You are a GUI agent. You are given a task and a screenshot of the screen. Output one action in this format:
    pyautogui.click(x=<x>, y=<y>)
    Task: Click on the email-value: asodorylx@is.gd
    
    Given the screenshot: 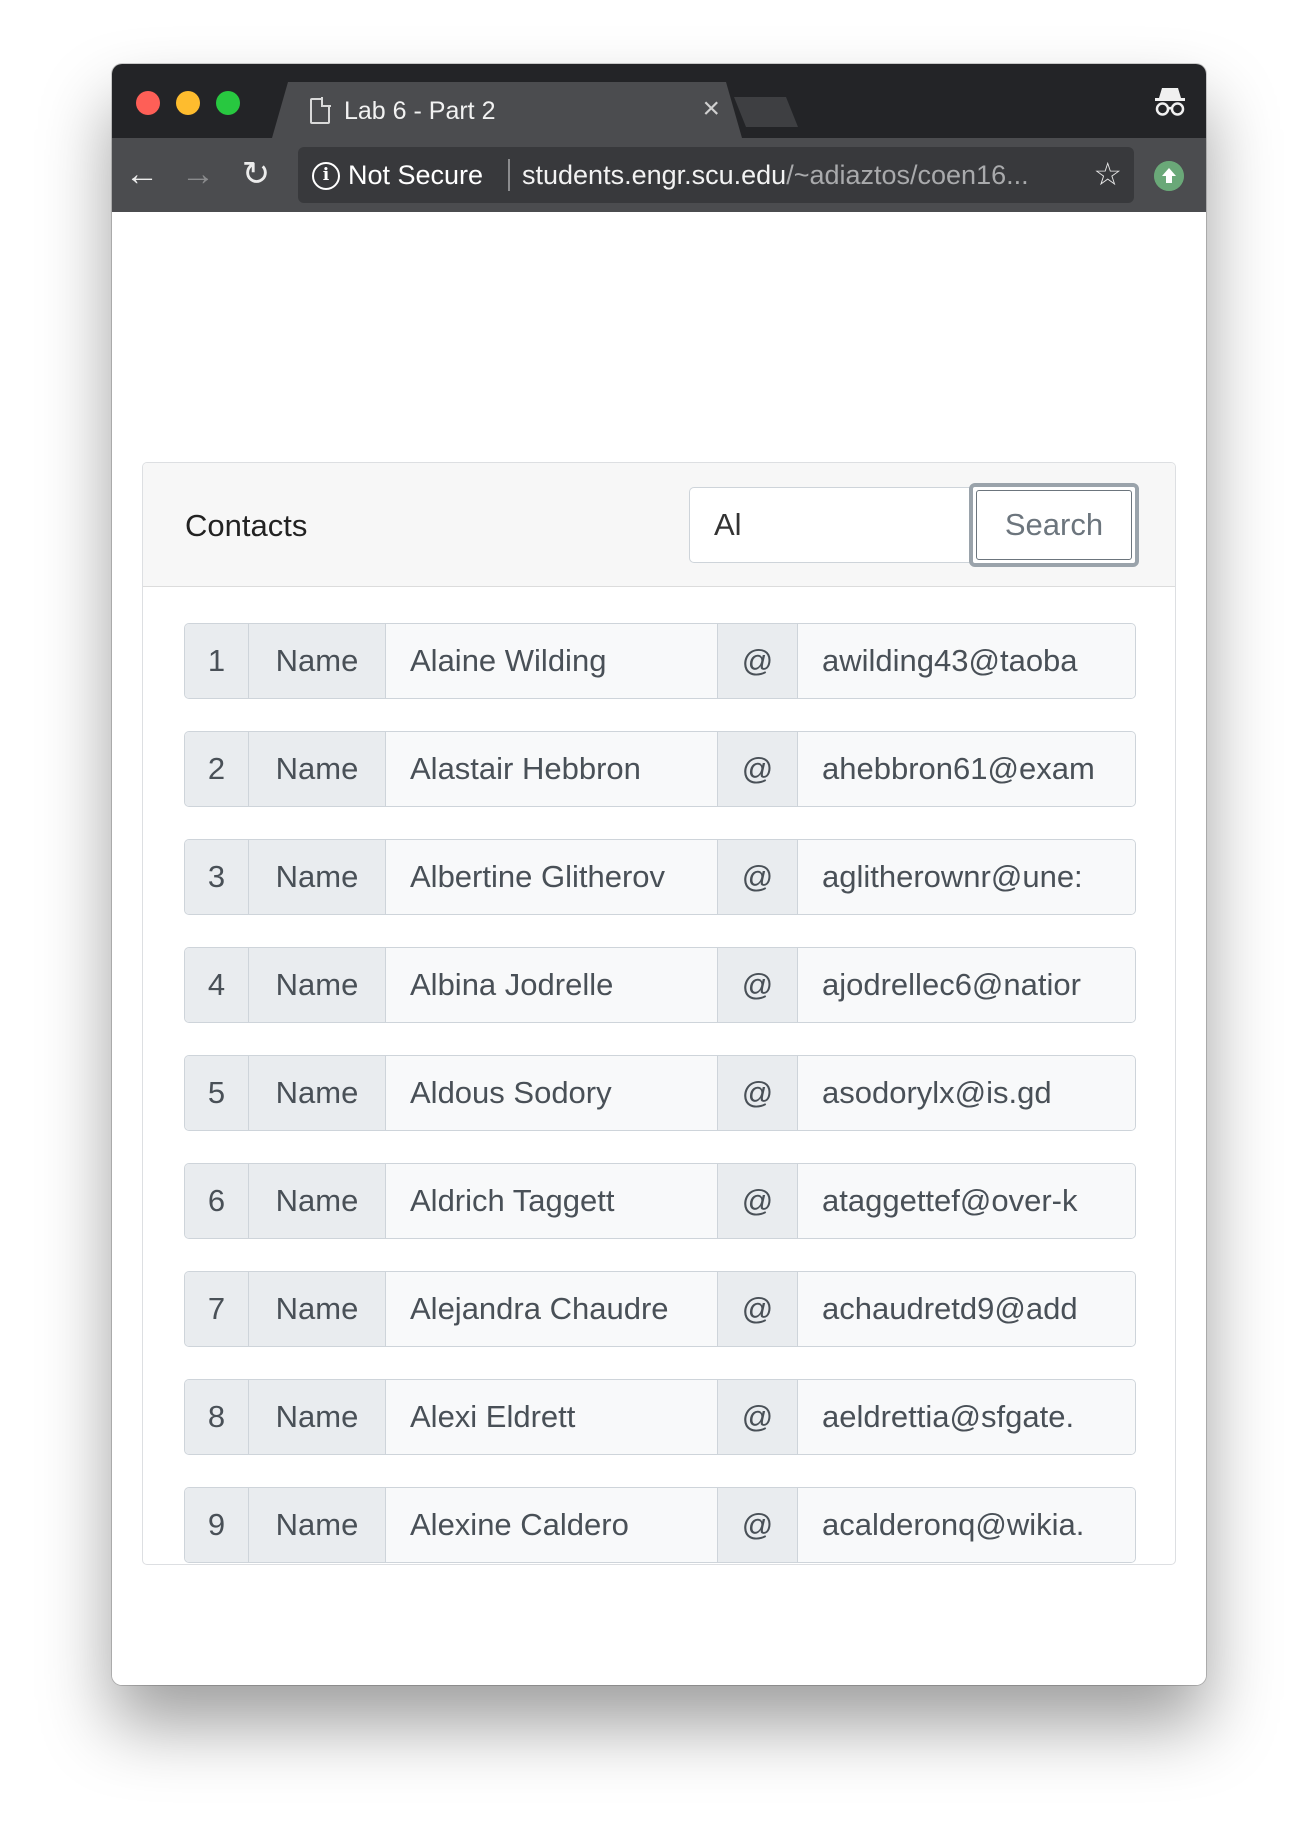 What is the action you would take?
    pyautogui.click(x=966, y=1093)
    